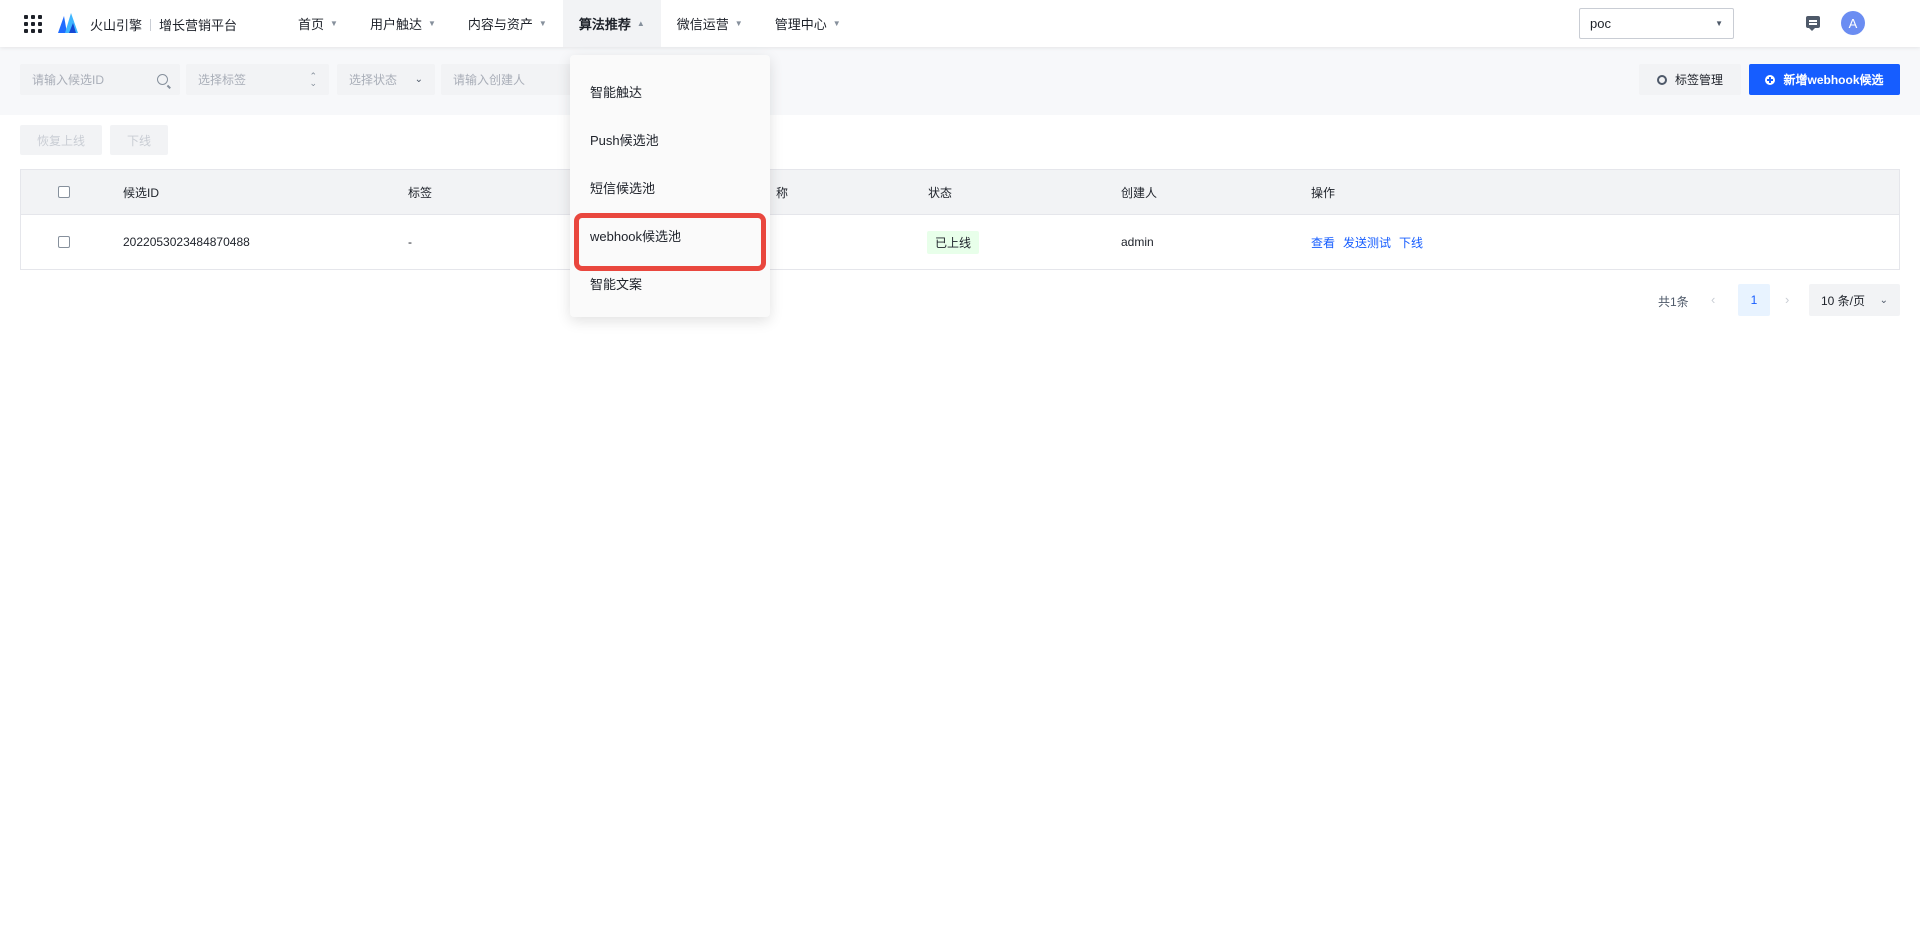 This screenshot has width=1920, height=936. I want to click on brand: 火山引擎 增长营销平台, so click(163, 24).